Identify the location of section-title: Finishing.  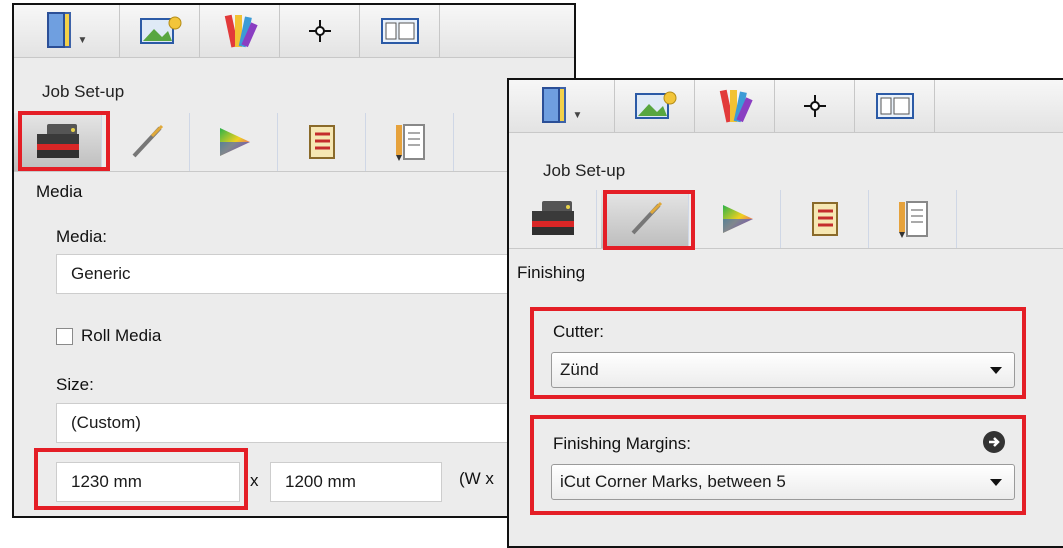
(551, 272).